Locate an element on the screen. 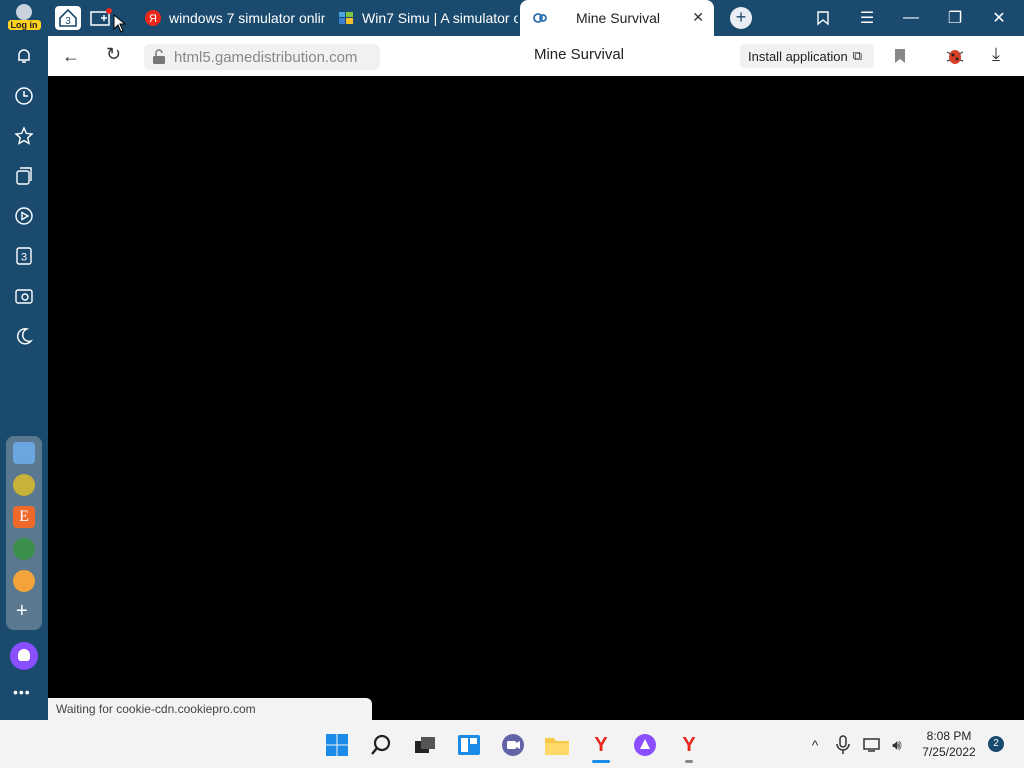 This screenshot has height=768, width=1024. install-application-button: Install application ⧉ is located at coordinates (807, 56).